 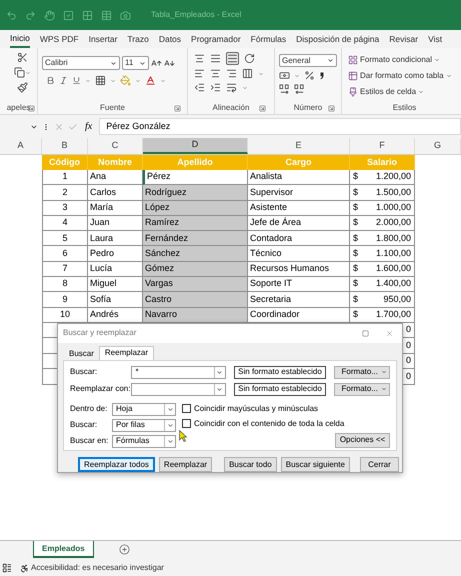 I want to click on dialog-button: Buscar todo, so click(x=250, y=464).